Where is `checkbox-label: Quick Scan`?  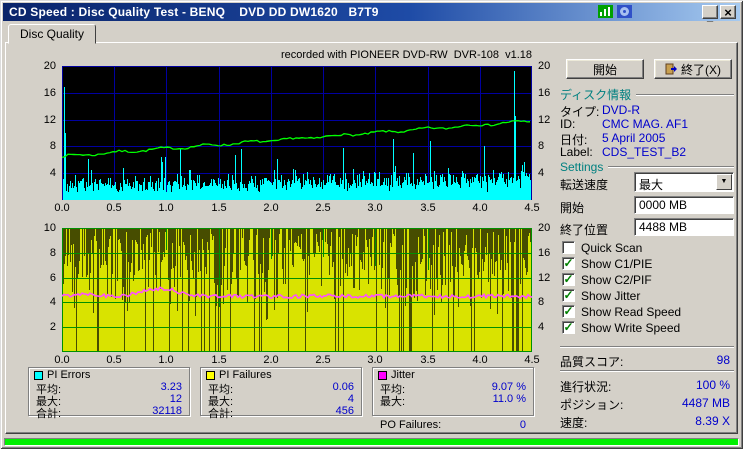 checkbox-label: Quick Scan is located at coordinates (612, 248).